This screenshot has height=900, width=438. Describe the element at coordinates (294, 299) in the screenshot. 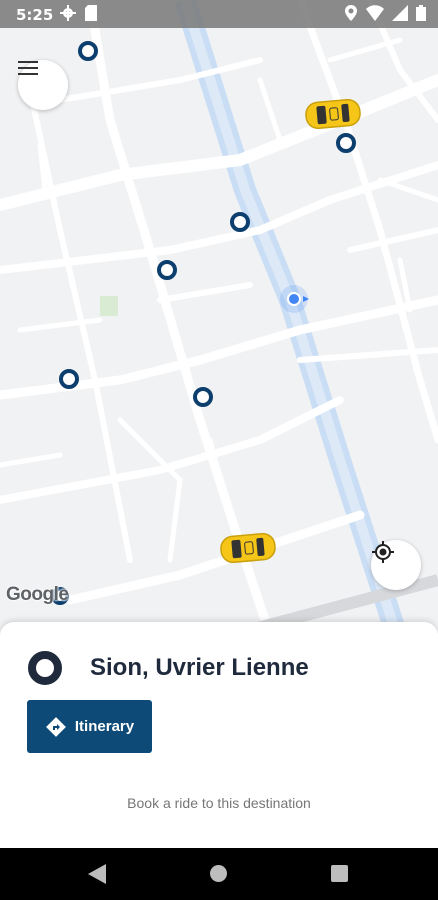

I see `user-location-icon` at that location.